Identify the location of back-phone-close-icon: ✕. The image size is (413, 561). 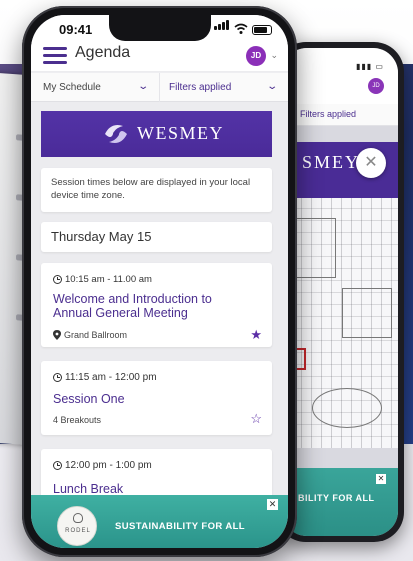
(371, 163).